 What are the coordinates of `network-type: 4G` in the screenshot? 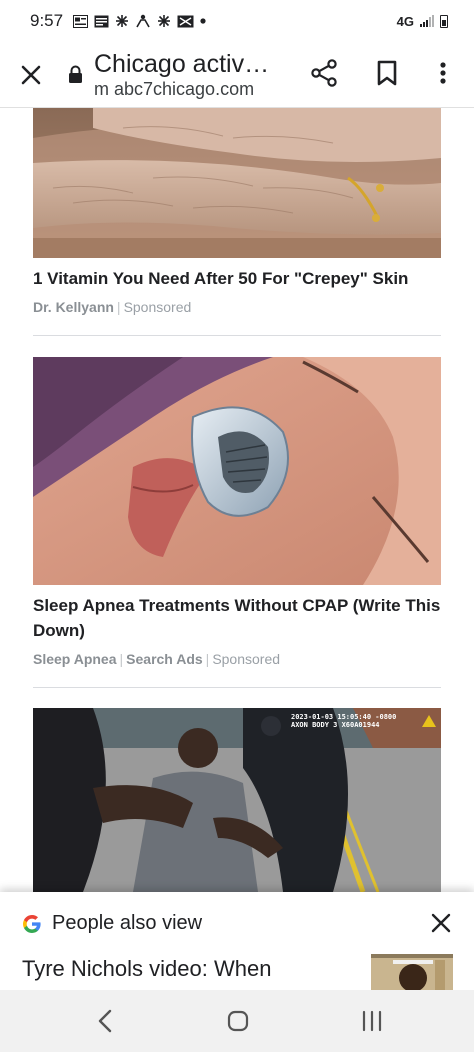 It's located at (405, 21).